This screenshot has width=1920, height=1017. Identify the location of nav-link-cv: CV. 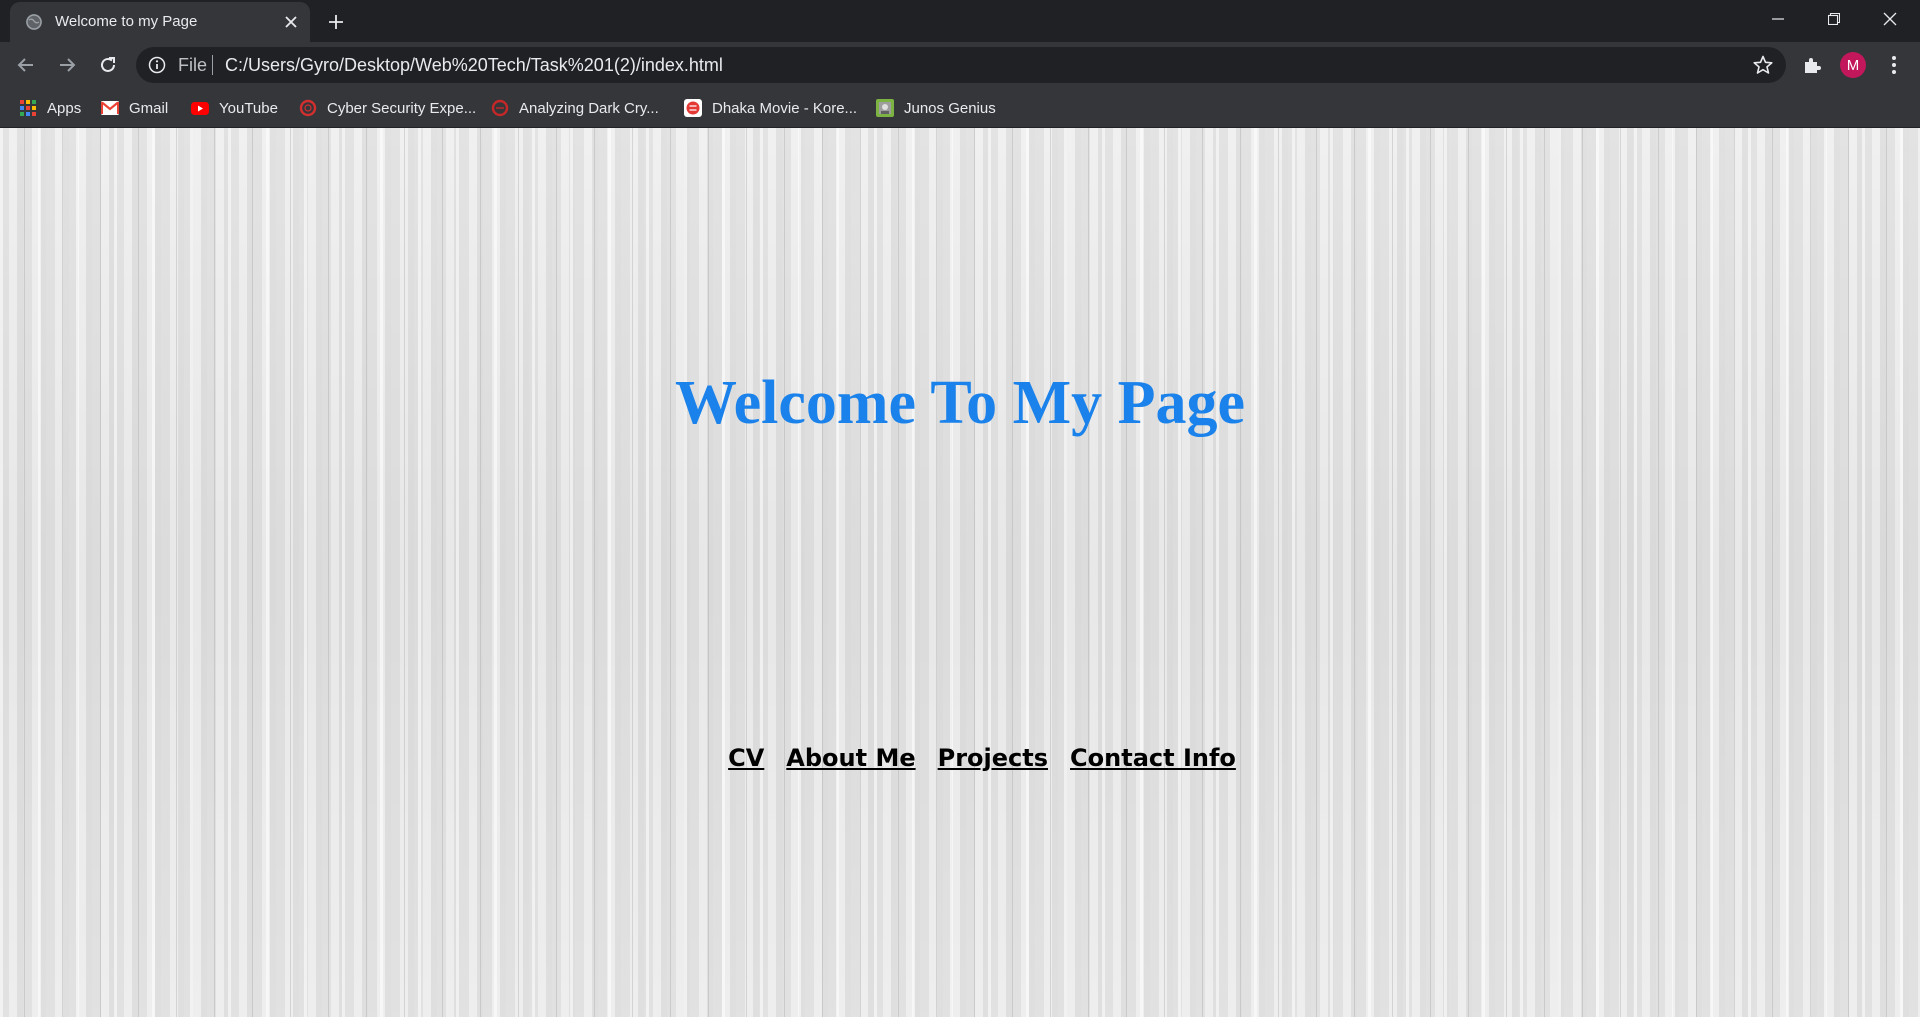
(746, 758).